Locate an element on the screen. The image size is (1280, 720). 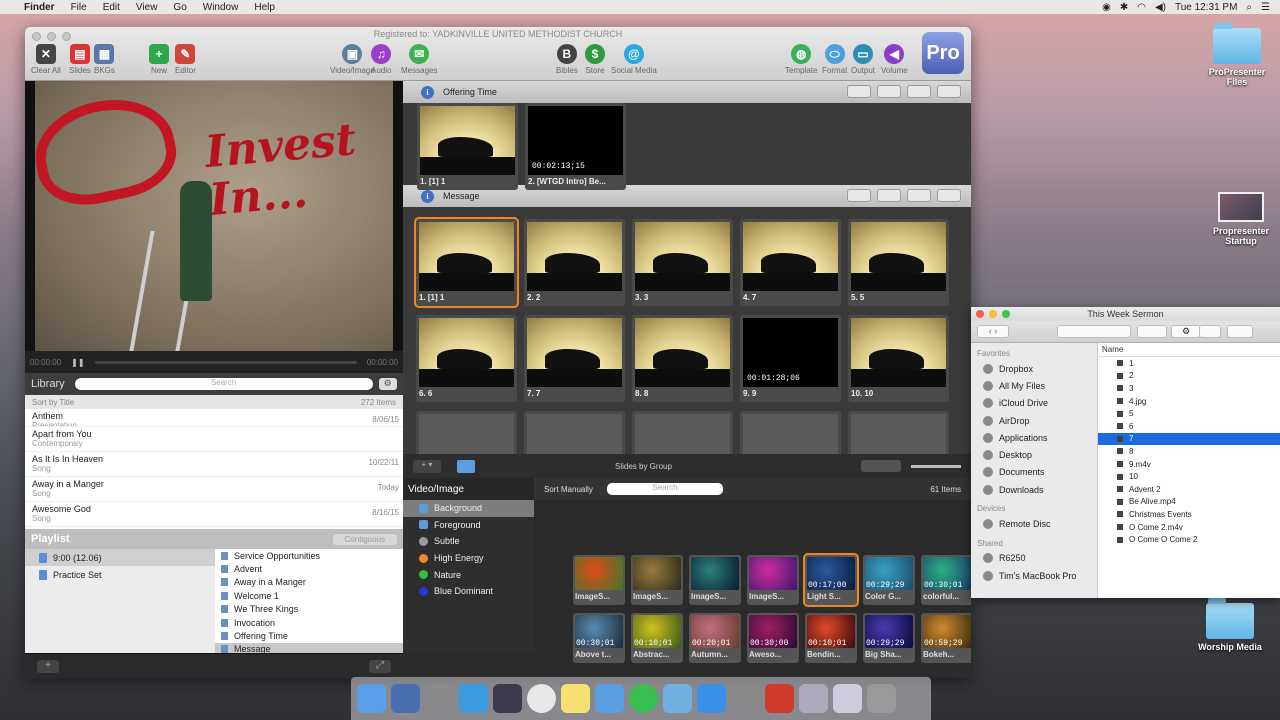
media-category-high-energy: High Energy is located at coordinates (468, 558).